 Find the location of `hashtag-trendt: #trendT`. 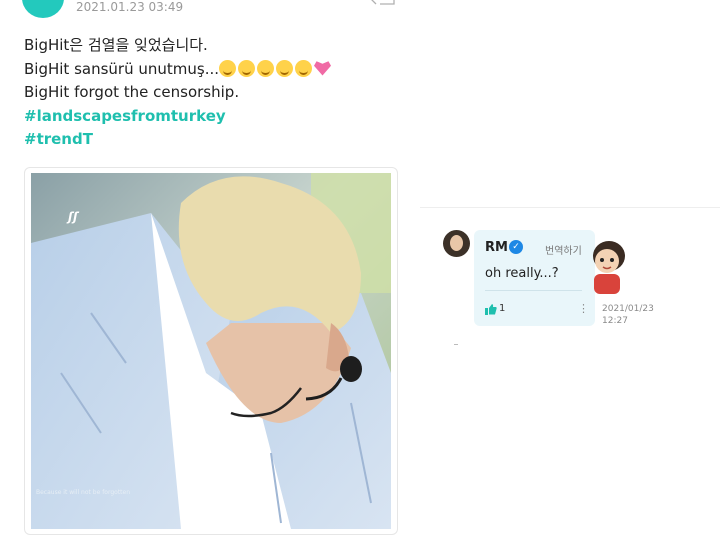

hashtag-trendt: #trendT is located at coordinates (214, 140).